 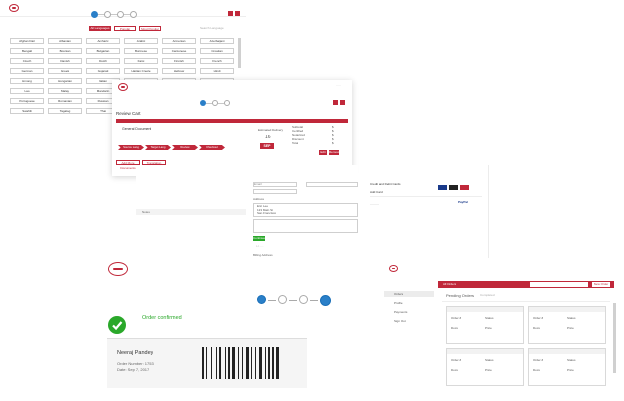 What do you see at coordinates (117, 325) in the screenshot?
I see `check-circle-icon` at bounding box center [117, 325].